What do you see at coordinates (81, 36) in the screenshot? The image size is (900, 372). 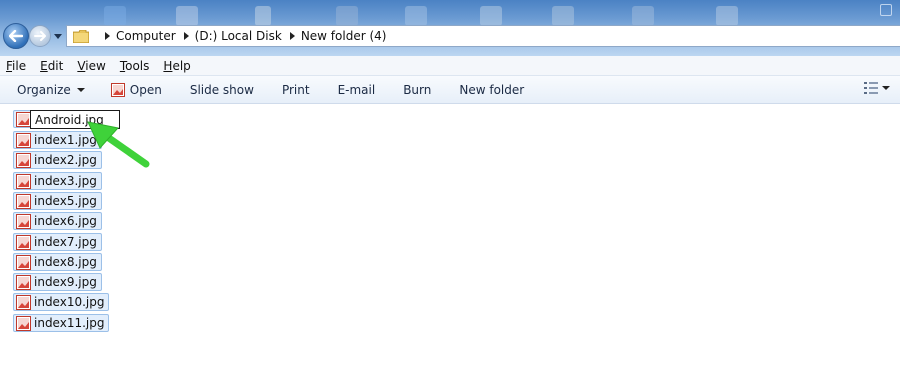 I see `folder-icon` at bounding box center [81, 36].